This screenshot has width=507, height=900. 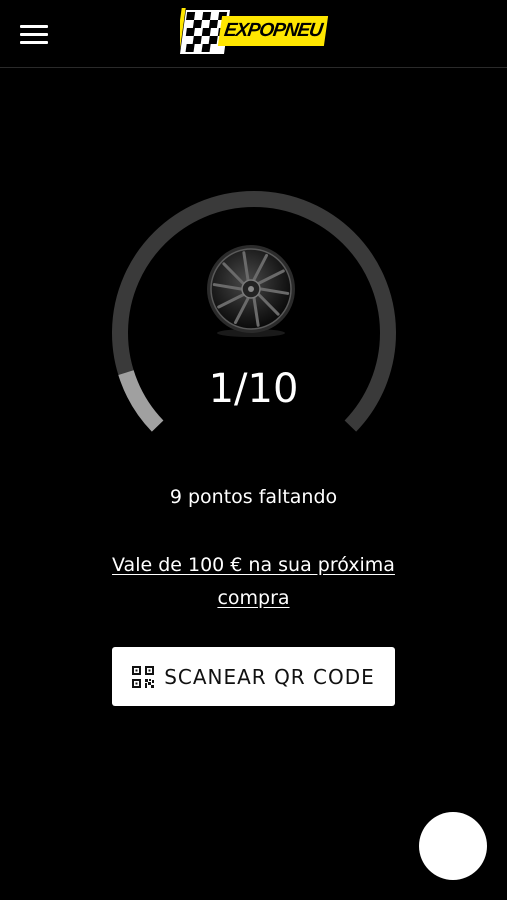 I want to click on scan-qr-button: SCANEAR QR CODE, so click(x=253, y=676).